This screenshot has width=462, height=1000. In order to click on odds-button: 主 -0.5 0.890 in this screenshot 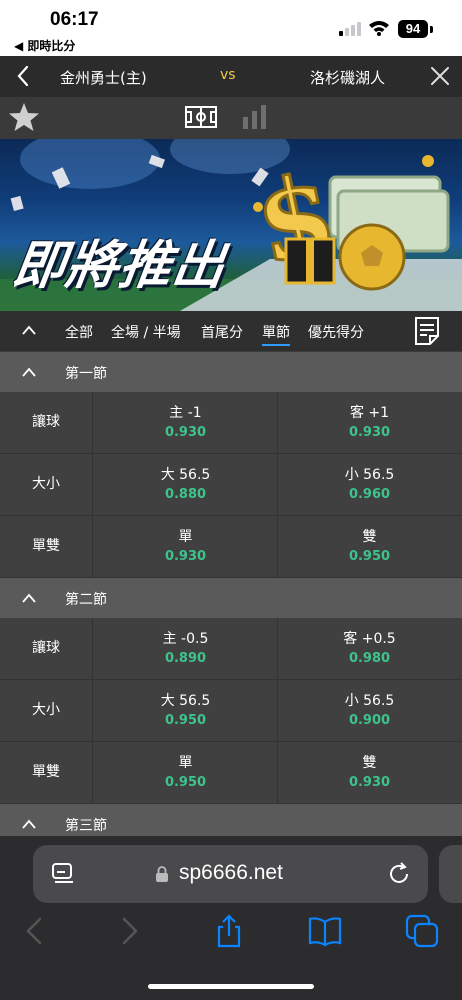, I will do `click(186, 648)`.